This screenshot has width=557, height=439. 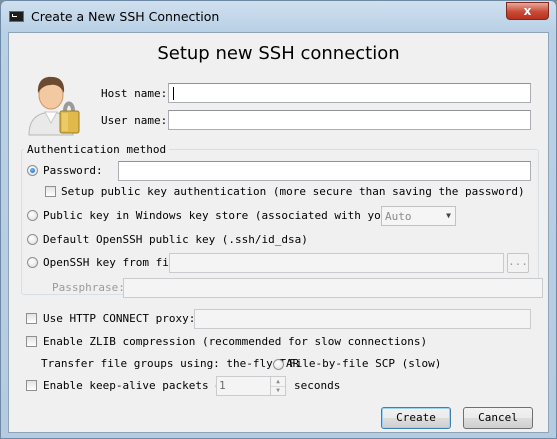 I want to click on title-bar: Create a New SSH Connection x, so click(x=278, y=17).